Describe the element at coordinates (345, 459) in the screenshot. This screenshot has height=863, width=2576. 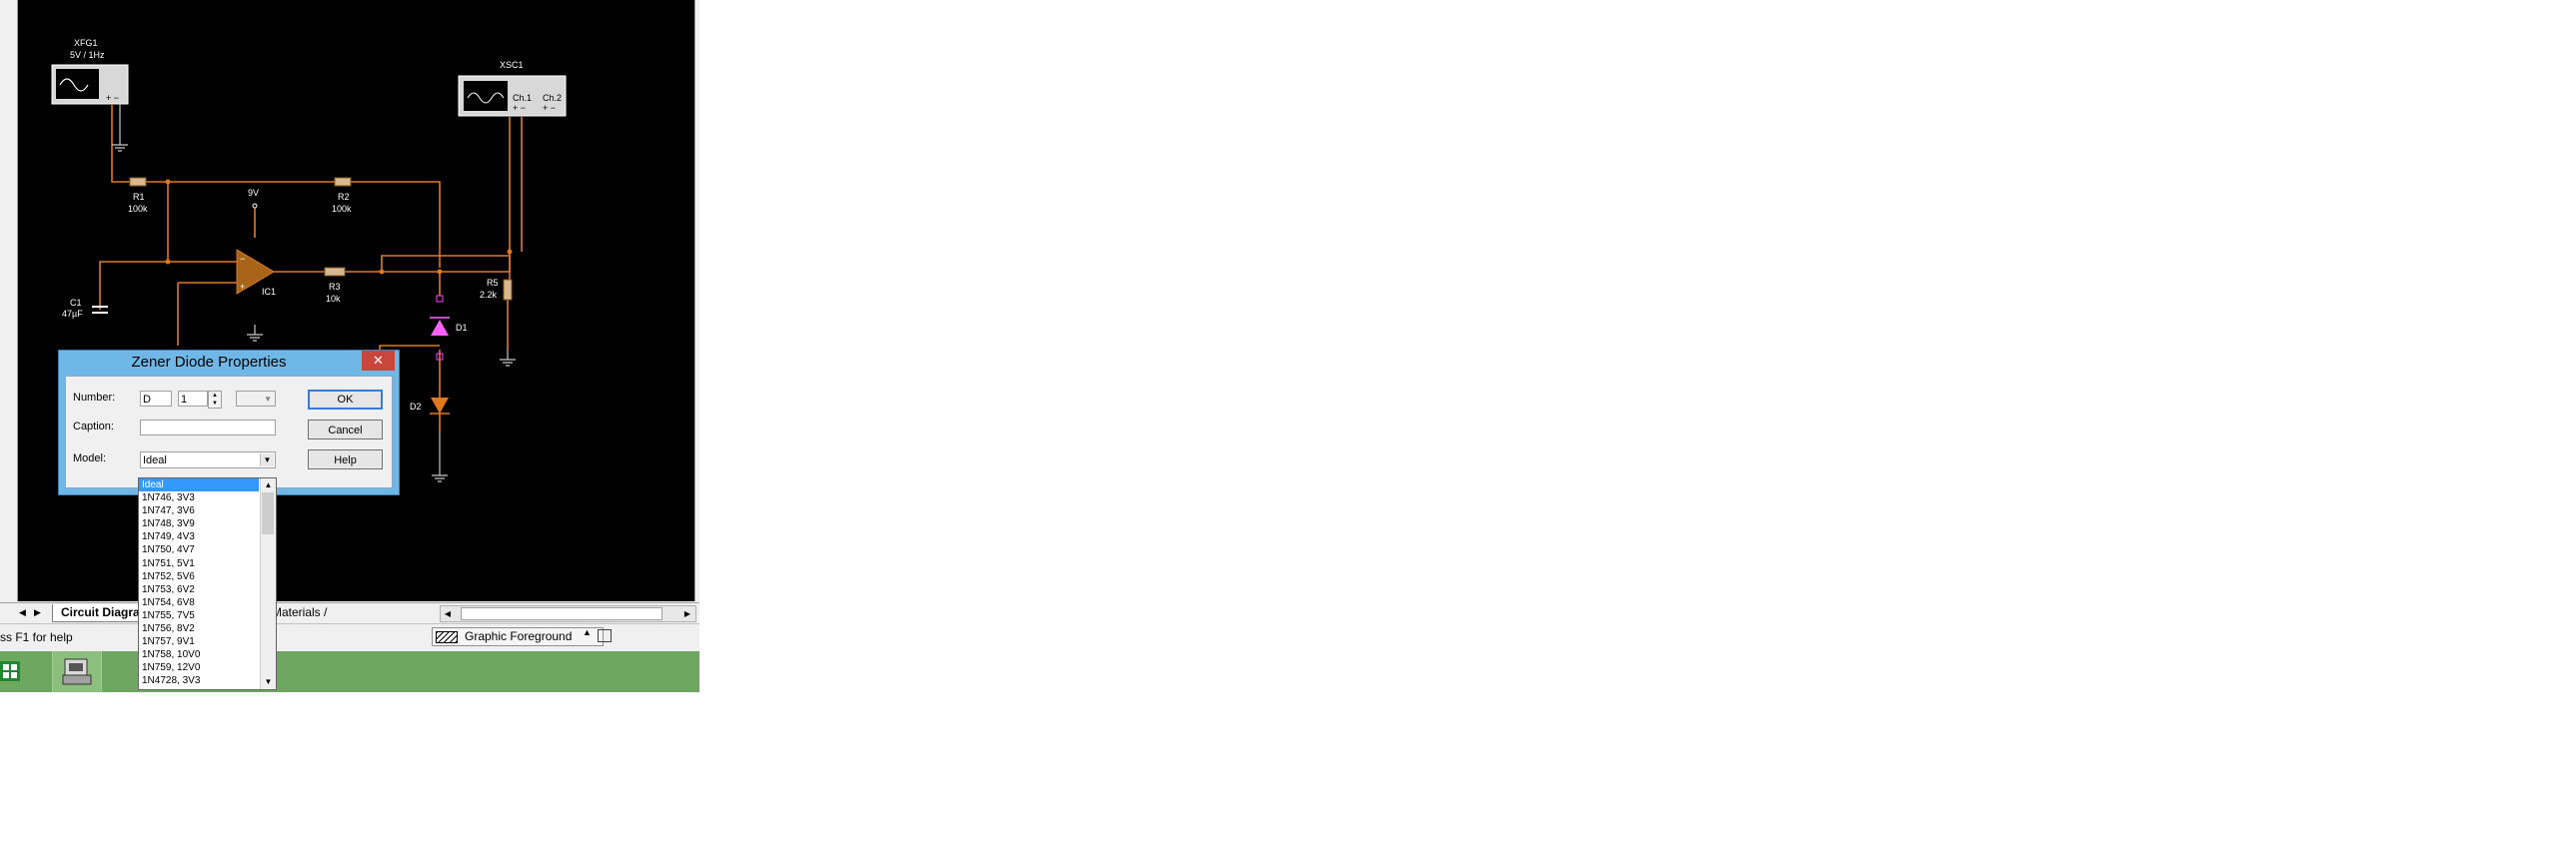
I see `help-button: Help` at that location.